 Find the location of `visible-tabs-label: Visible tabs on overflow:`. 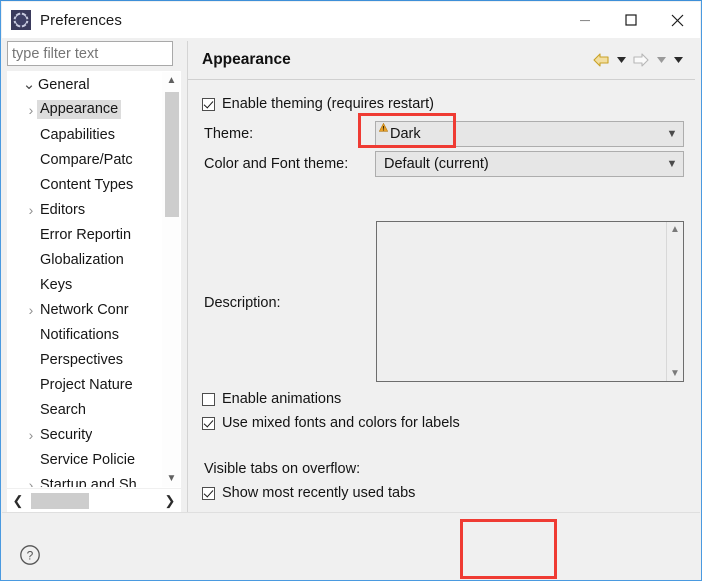

visible-tabs-label: Visible tabs on overflow: is located at coordinates (282, 469).